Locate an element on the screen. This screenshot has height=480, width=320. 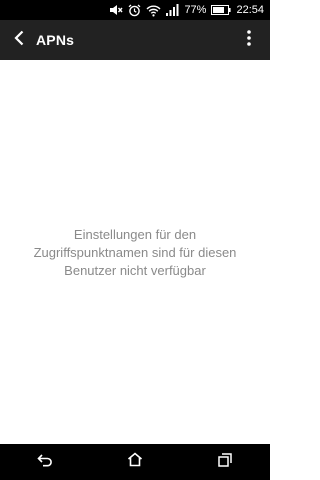
battery-icon is located at coordinates (221, 10).